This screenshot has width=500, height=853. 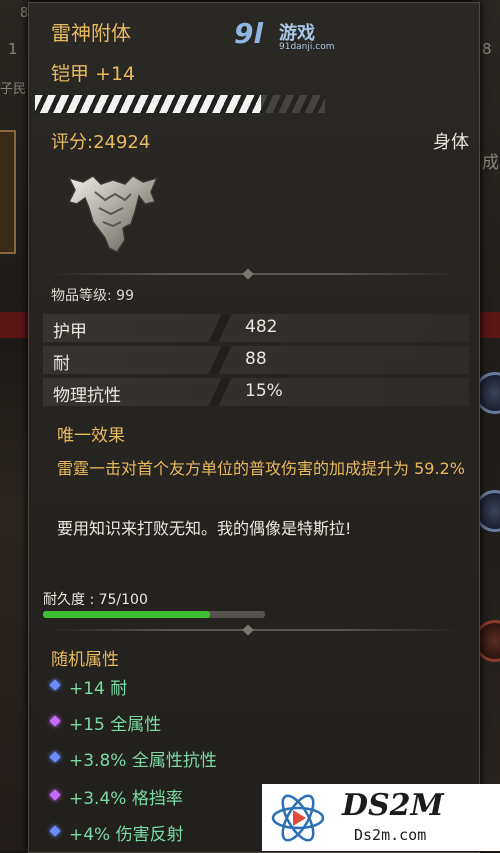 I want to click on durability-bar, so click(x=154, y=614).